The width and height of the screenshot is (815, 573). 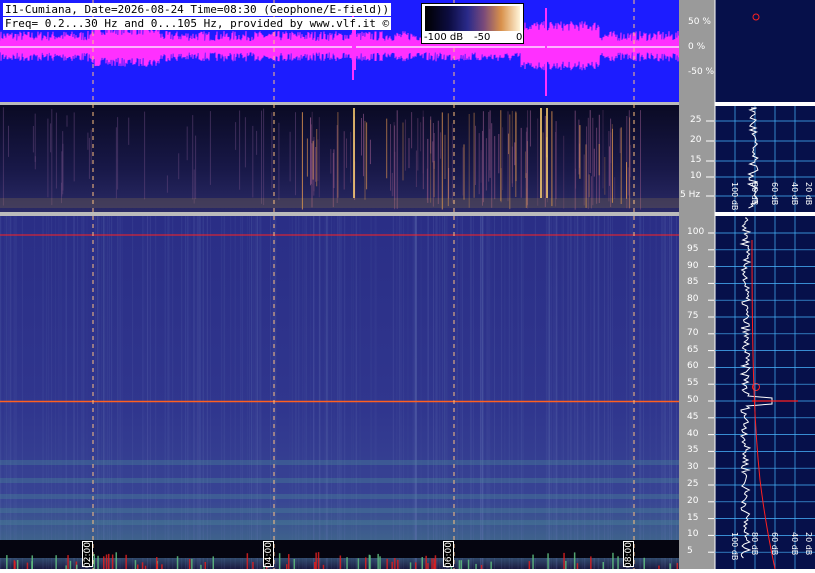 I want to click on low-freq-axis-label: 25, so click(x=696, y=120).